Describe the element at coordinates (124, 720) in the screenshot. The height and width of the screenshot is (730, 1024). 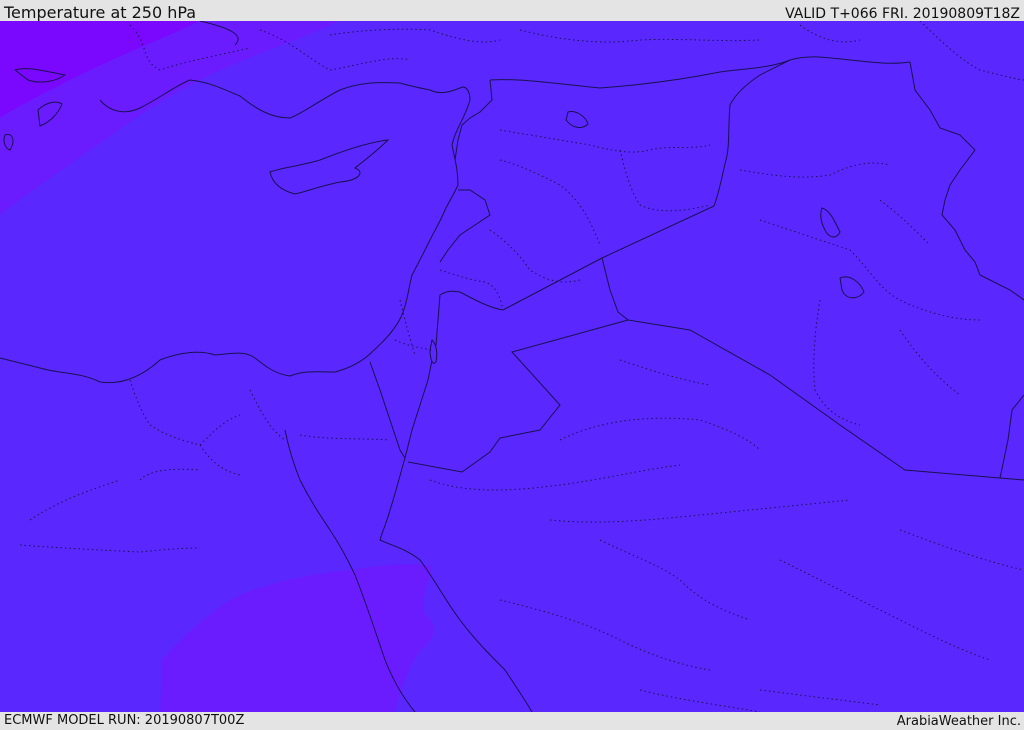
I see `model-run-label: ECMWF MODEL RUN: 20190807T00Z` at that location.